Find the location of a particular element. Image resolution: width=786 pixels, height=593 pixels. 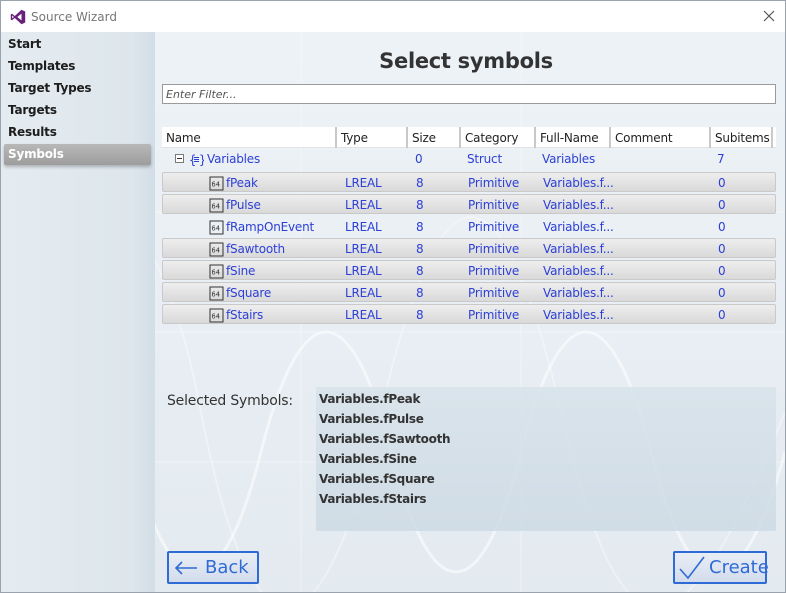

cell-full-name: Variables is located at coordinates (569, 159).